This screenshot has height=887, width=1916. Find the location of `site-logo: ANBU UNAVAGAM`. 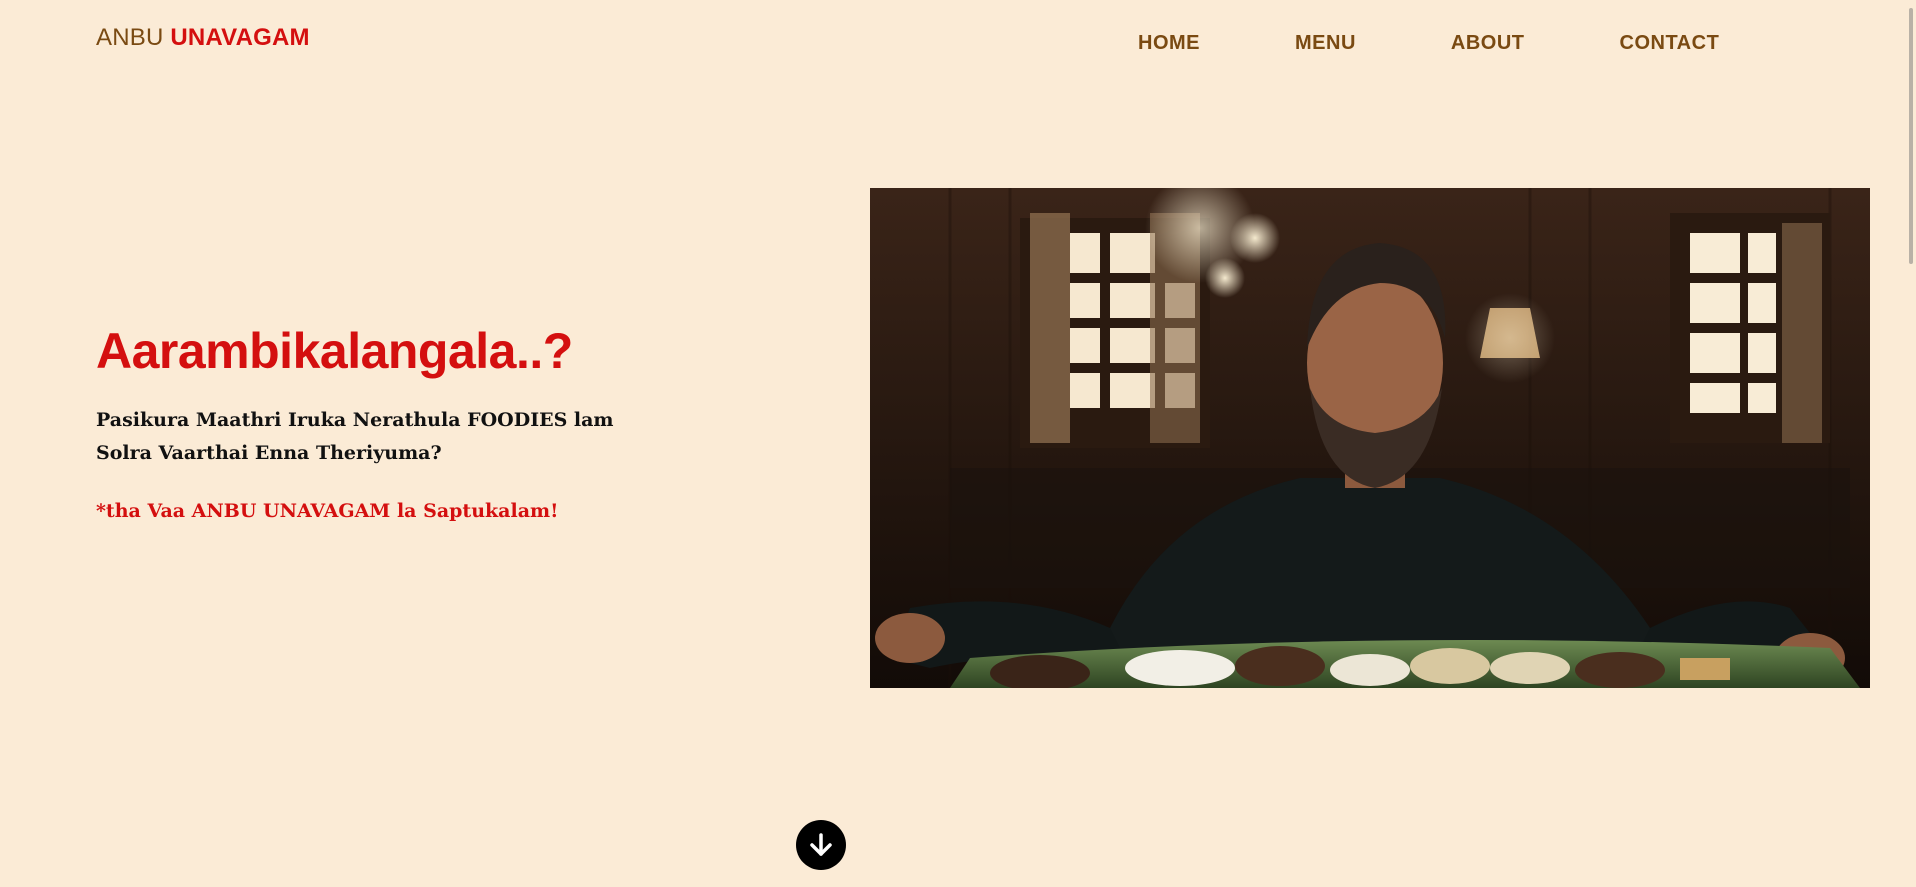

site-logo: ANBU UNAVAGAM is located at coordinates (203, 38).